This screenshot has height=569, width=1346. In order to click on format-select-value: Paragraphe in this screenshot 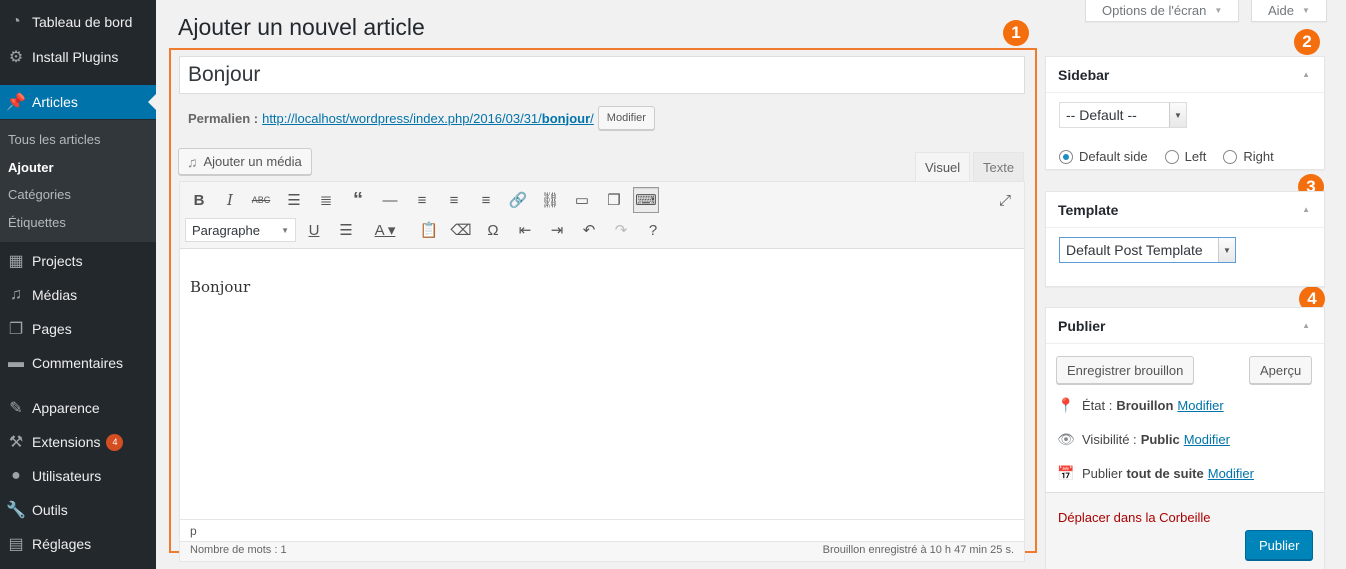, I will do `click(226, 230)`.